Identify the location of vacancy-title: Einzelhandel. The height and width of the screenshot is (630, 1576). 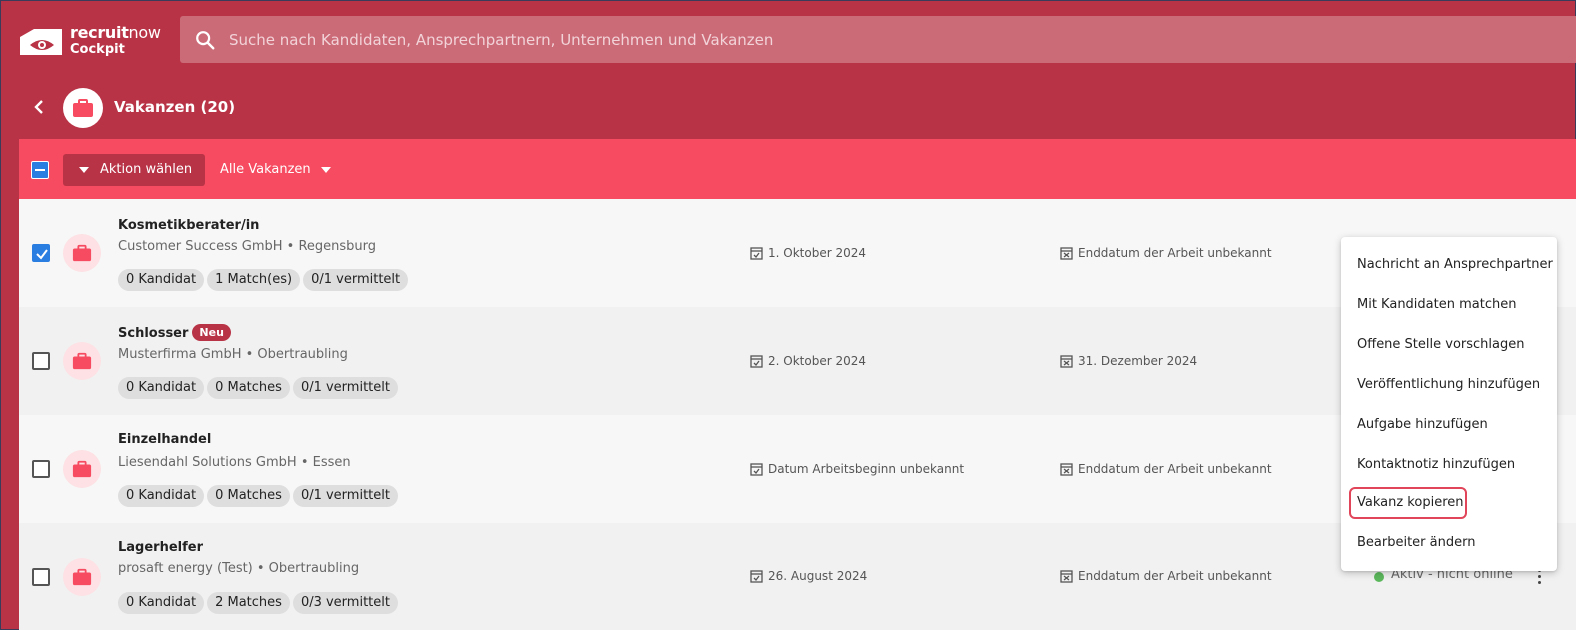
(164, 439).